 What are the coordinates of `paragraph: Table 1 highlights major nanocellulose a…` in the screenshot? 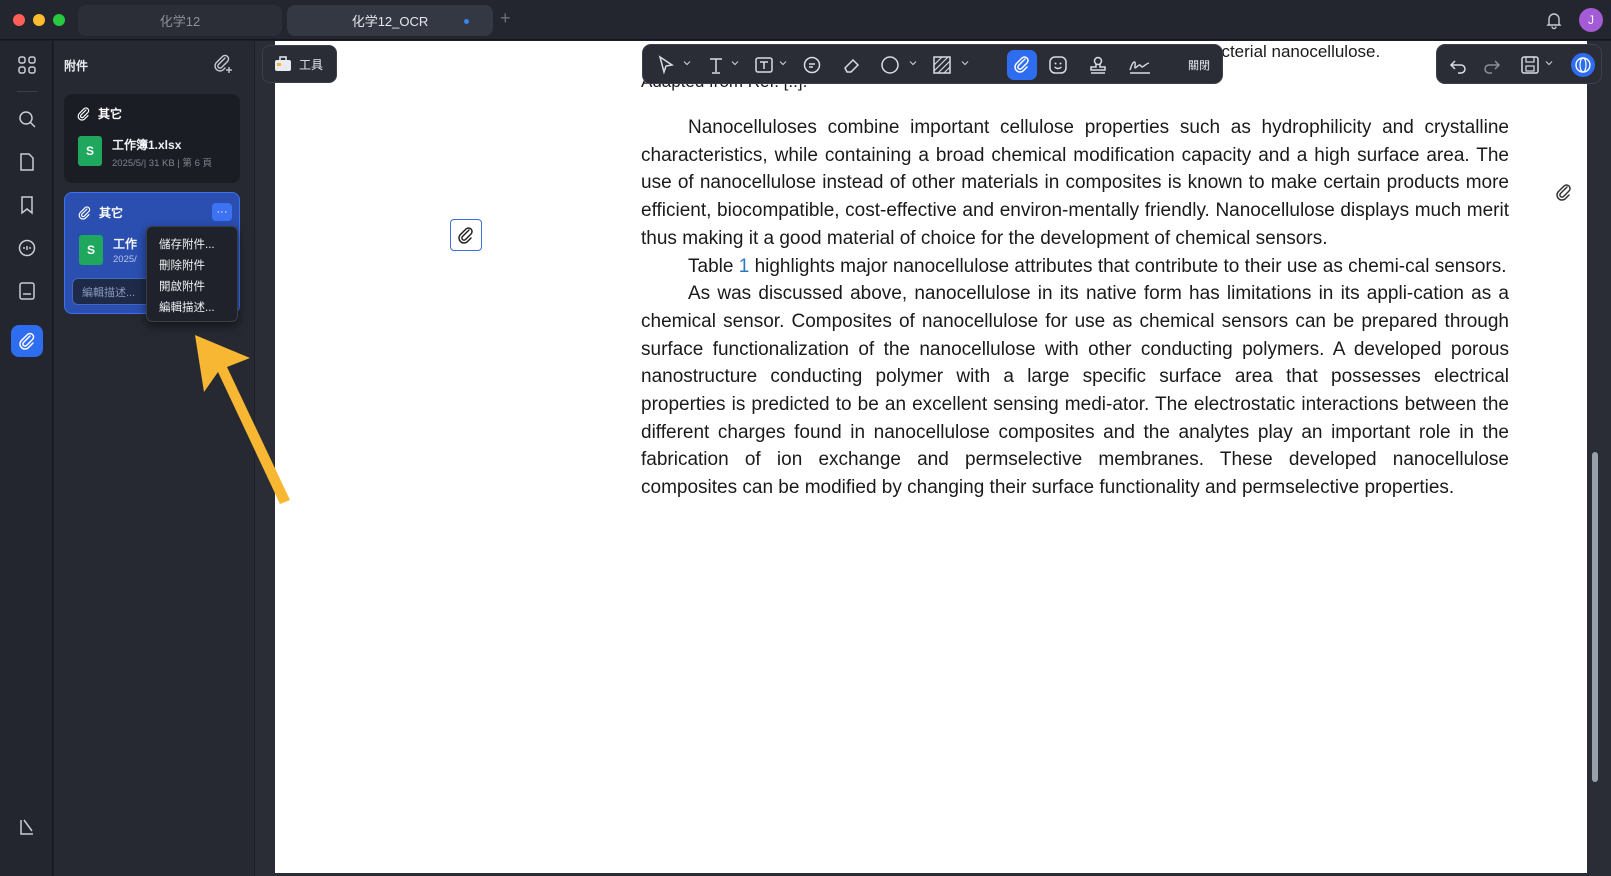 It's located at (1075, 267).